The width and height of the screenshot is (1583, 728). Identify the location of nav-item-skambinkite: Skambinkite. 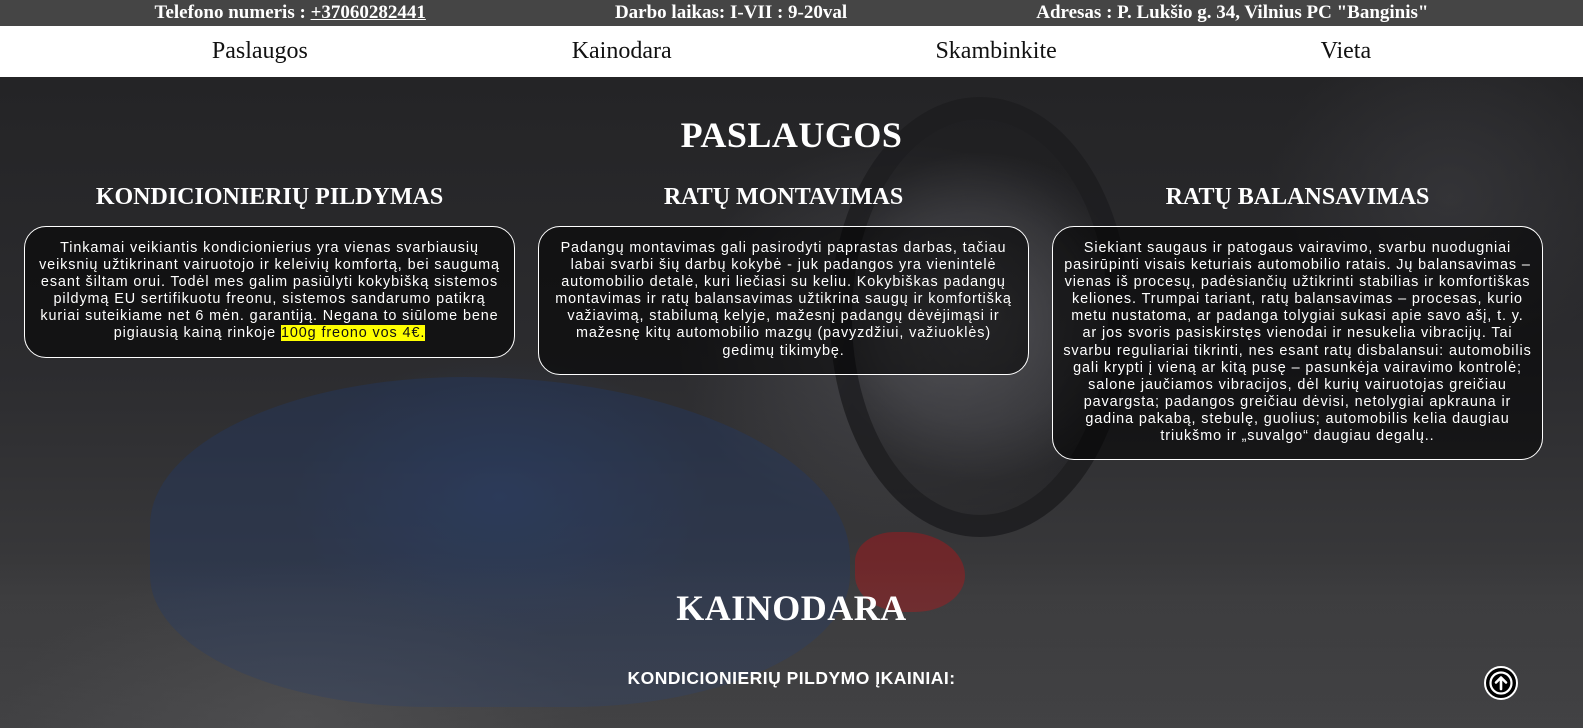
(995, 51).